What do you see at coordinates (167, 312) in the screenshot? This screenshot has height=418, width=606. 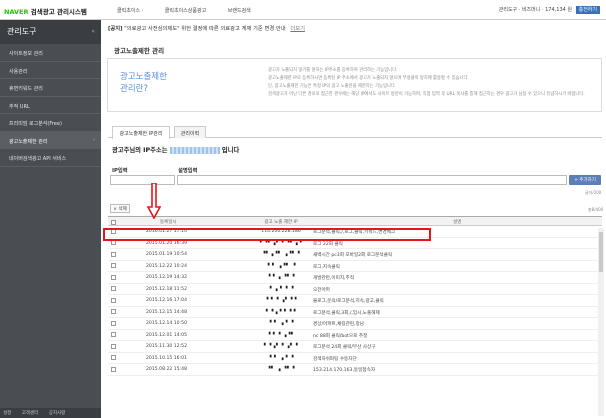 I see `row-date: 2015.12.15 14:48` at bounding box center [167, 312].